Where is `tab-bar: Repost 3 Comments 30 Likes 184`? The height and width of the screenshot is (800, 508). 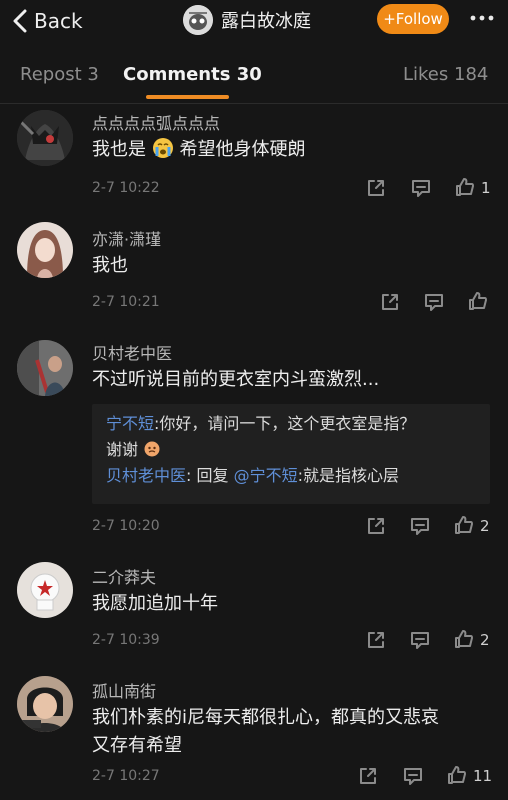 tab-bar: Repost 3 Comments 30 Likes 184 is located at coordinates (254, 80).